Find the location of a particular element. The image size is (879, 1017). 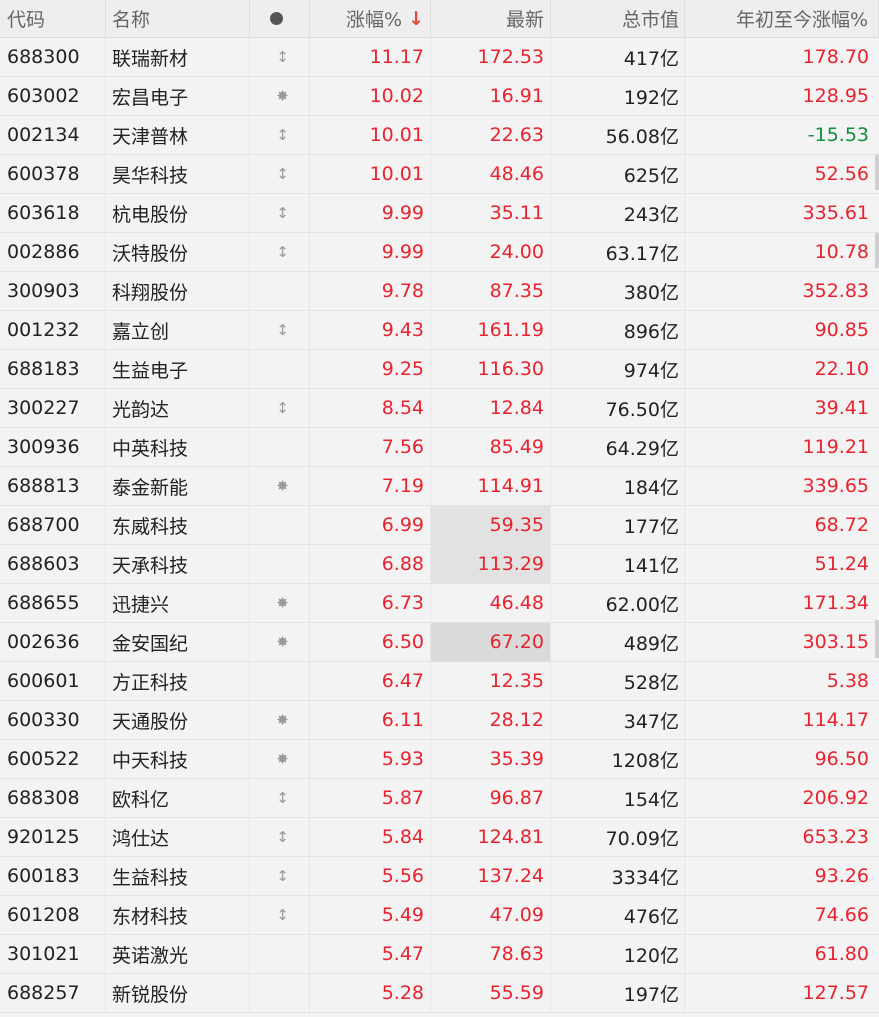

ytd-change: 93.26 is located at coordinates (841, 876).